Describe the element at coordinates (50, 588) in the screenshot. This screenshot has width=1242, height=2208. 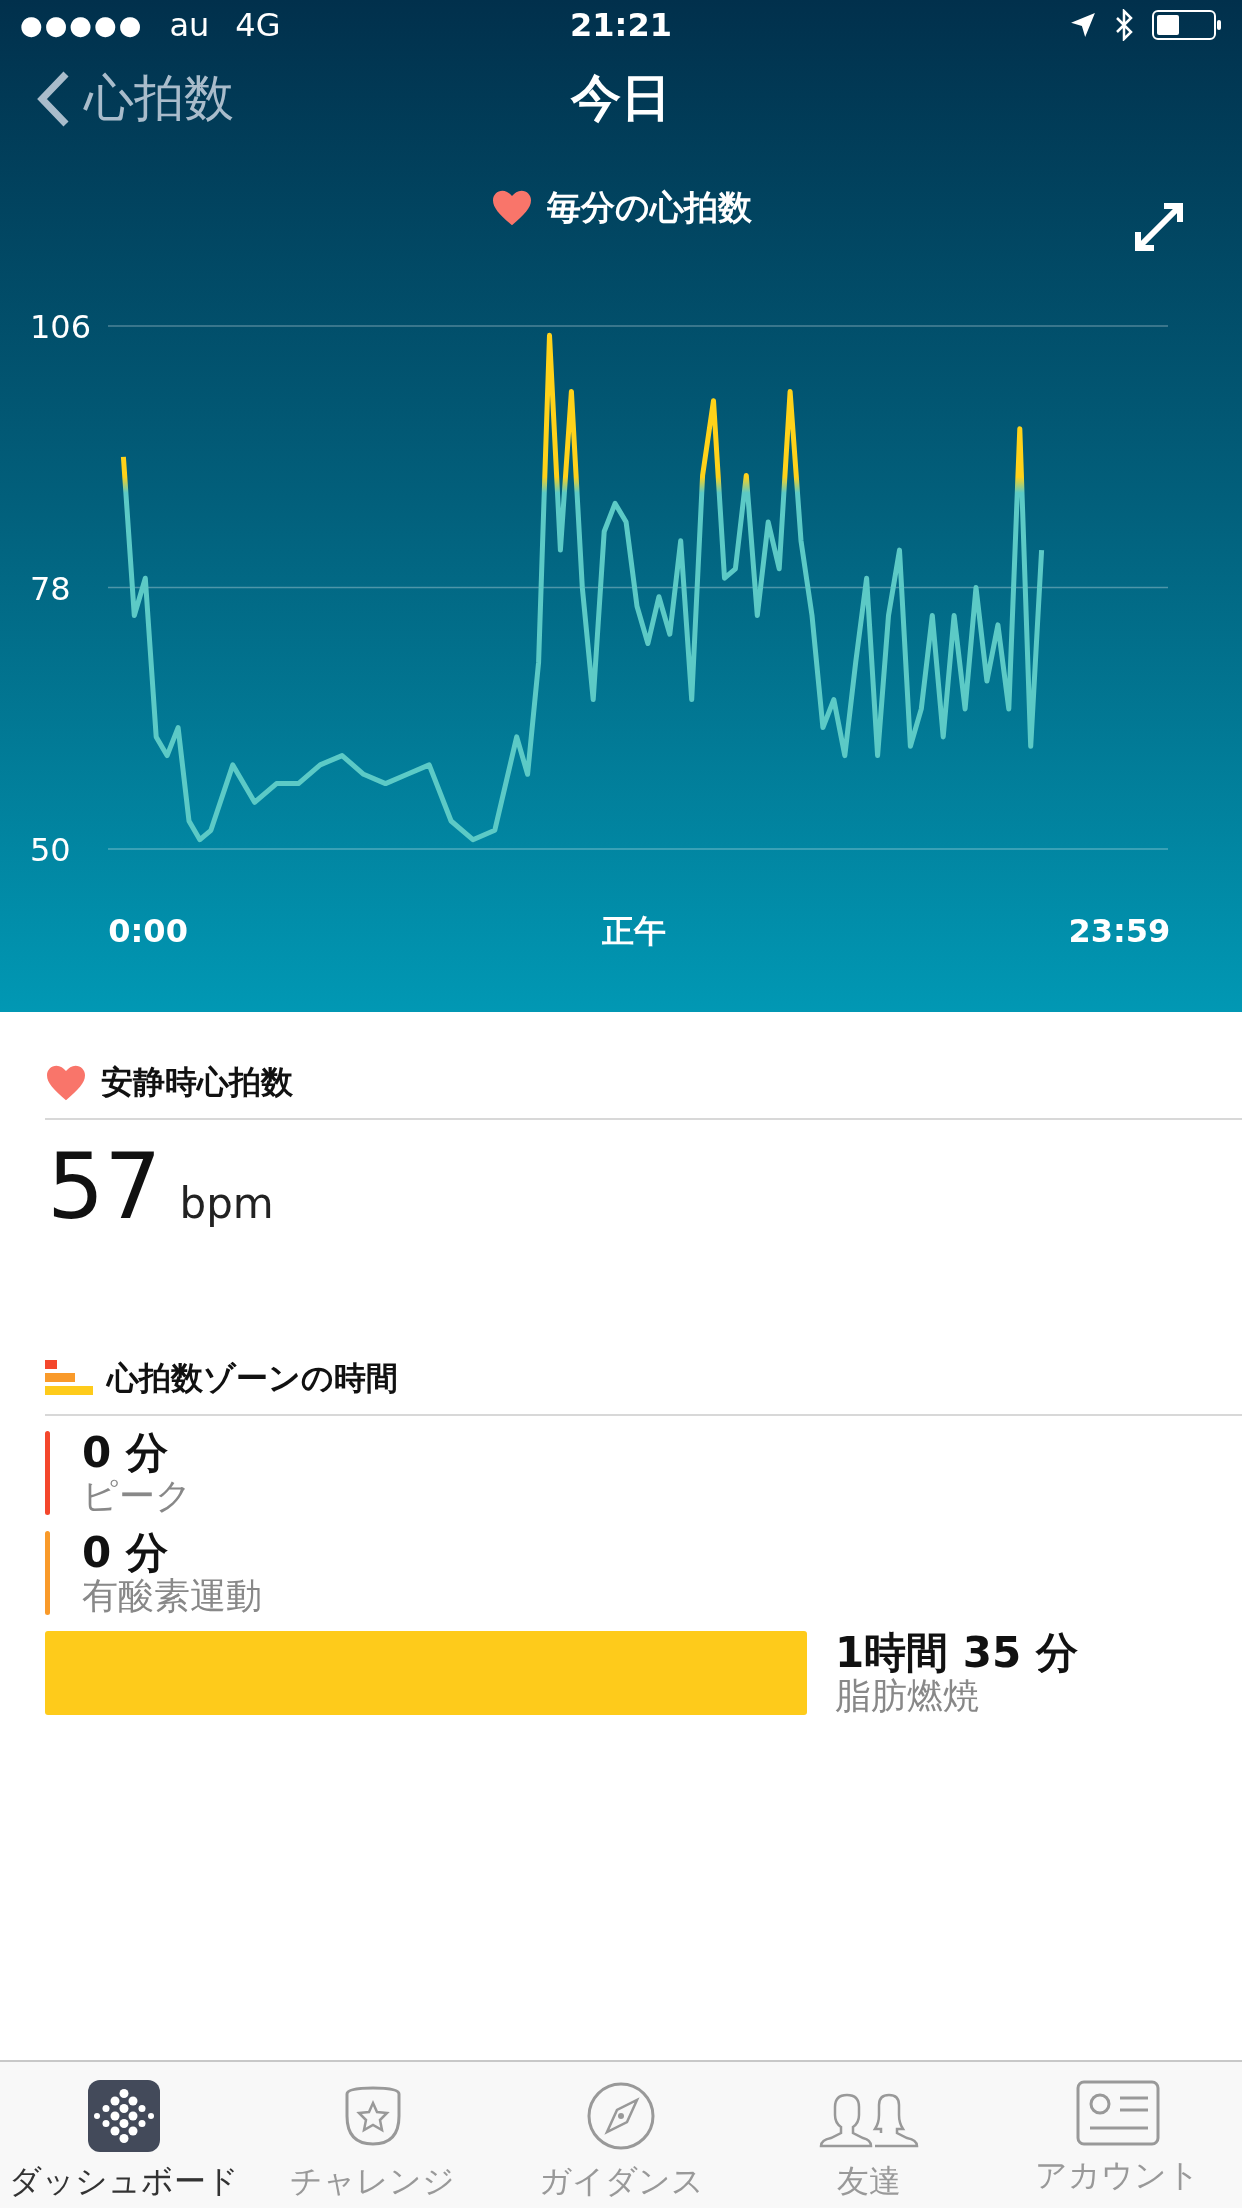
I see `y-tick-label: 78` at that location.